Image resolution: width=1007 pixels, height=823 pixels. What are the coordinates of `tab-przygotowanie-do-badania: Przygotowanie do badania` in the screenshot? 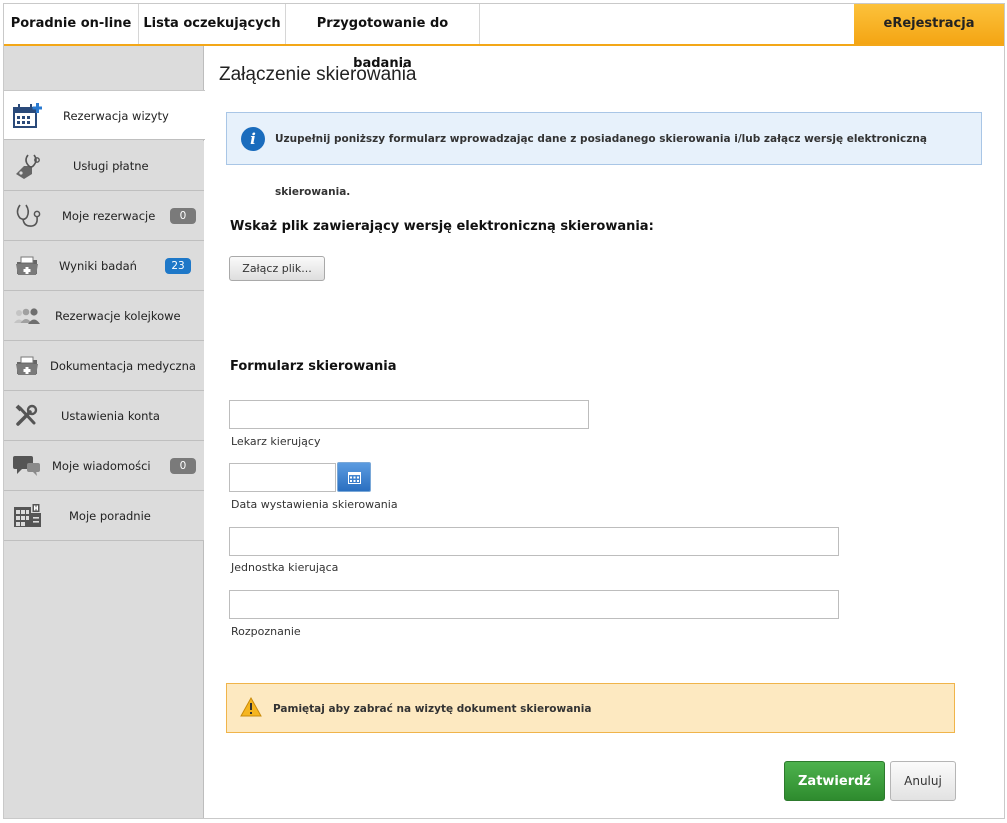 It's located at (383, 37).